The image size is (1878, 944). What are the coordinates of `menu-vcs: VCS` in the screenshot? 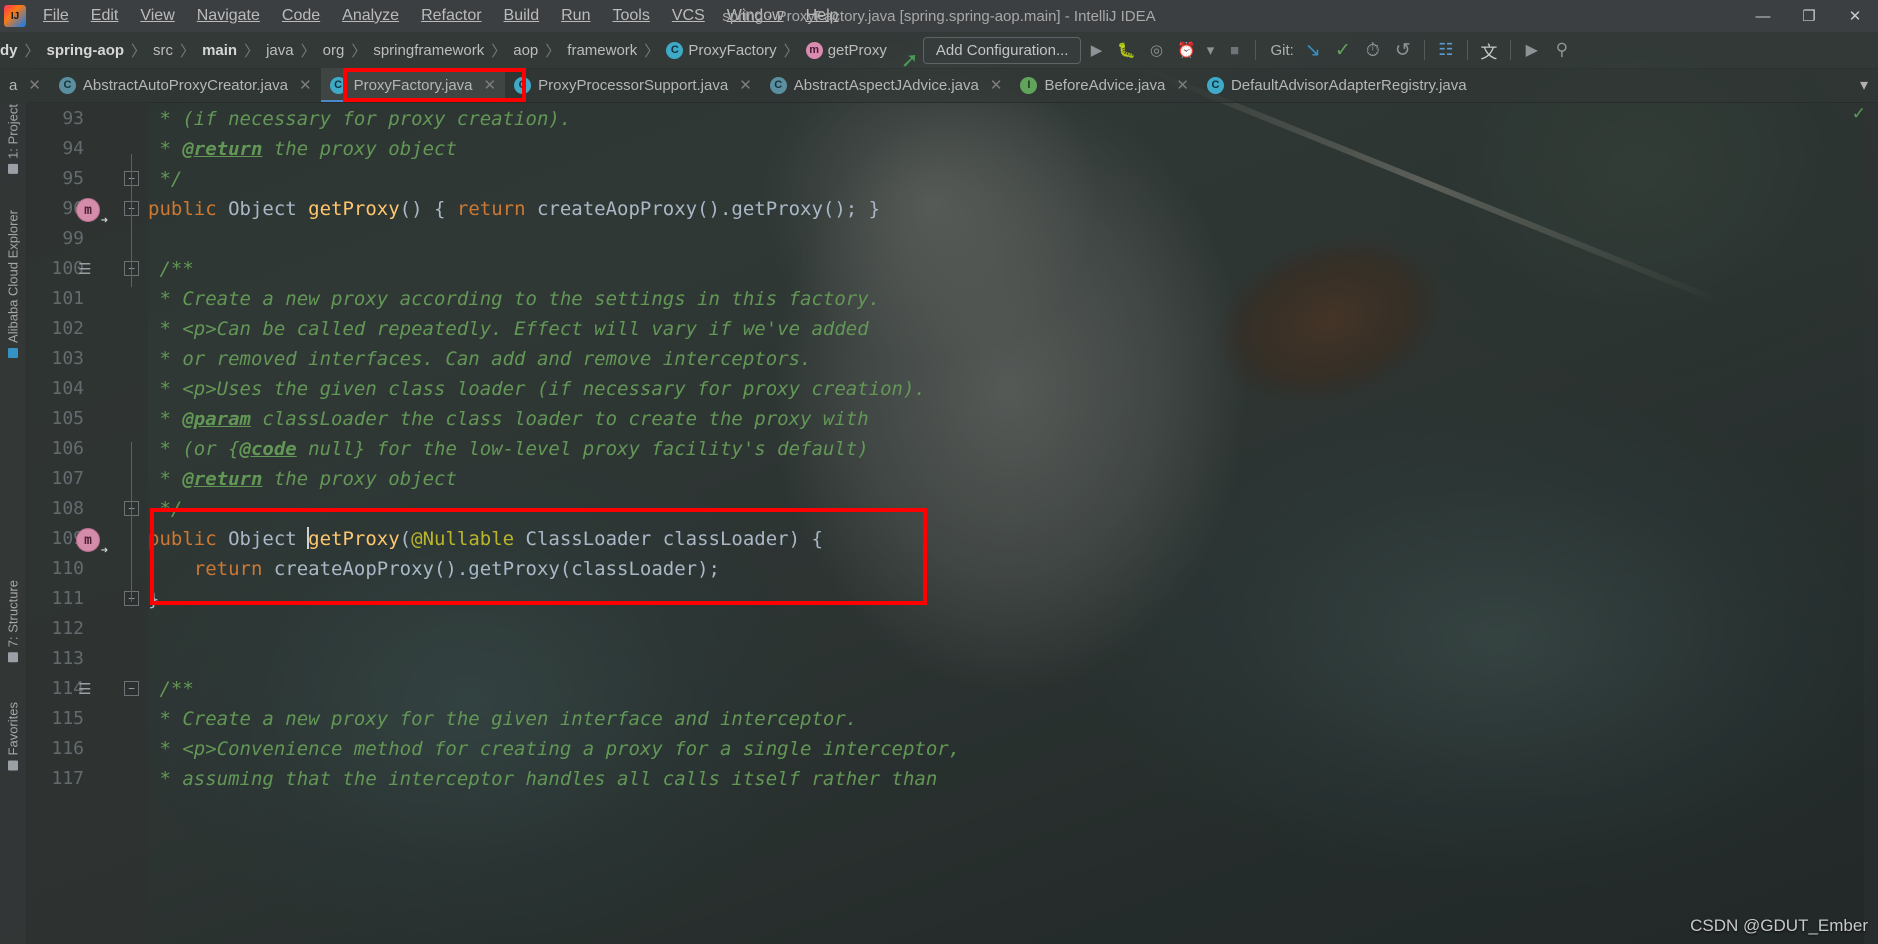 It's located at (688, 16).